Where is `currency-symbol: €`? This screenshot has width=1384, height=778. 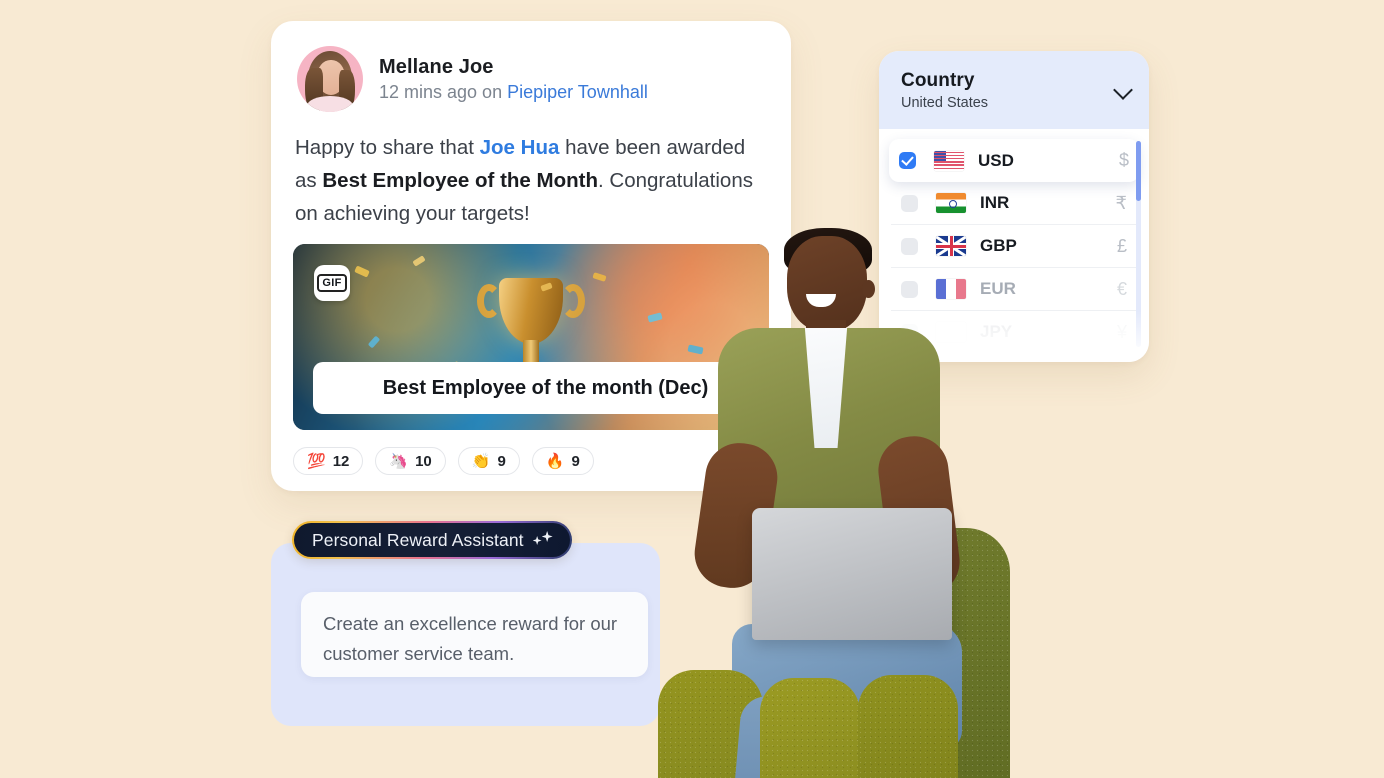 currency-symbol: € is located at coordinates (1121, 288).